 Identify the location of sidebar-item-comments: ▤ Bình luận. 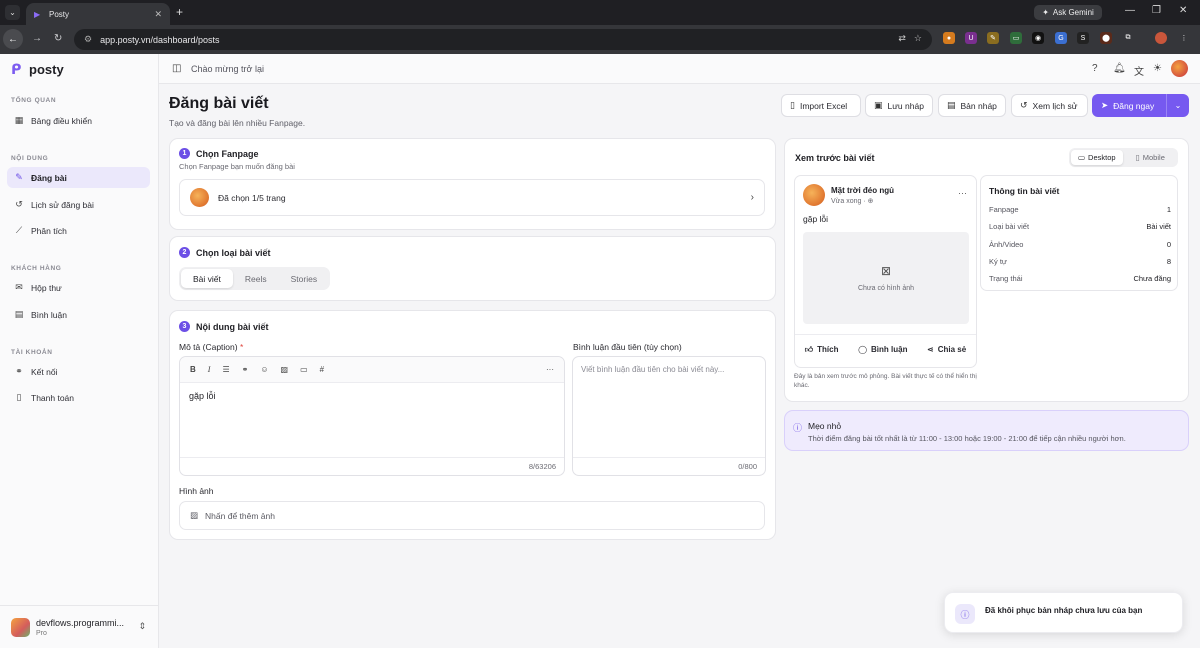
(78, 314).